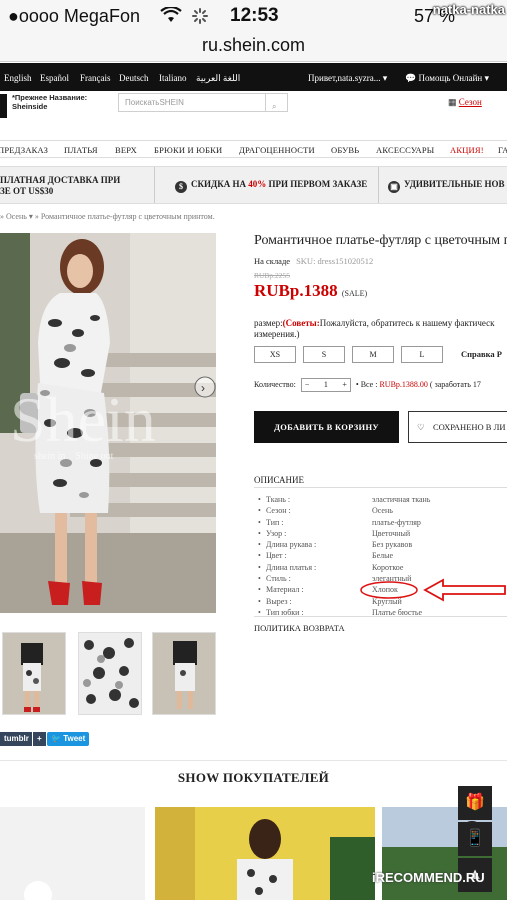 This screenshot has height=900, width=507. I want to click on save-to-wishlist-button: ♡ СОХРАНЕНО В ЛИ, so click(457, 427).